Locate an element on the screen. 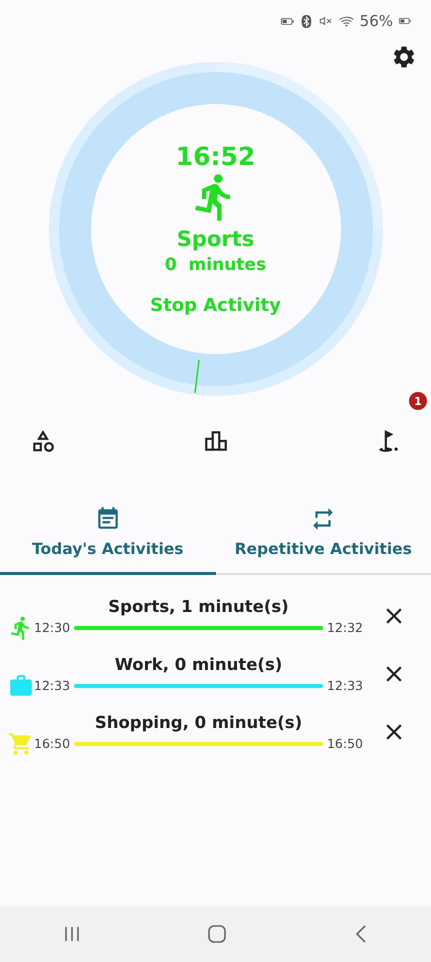  back-icon is located at coordinates (361, 934).